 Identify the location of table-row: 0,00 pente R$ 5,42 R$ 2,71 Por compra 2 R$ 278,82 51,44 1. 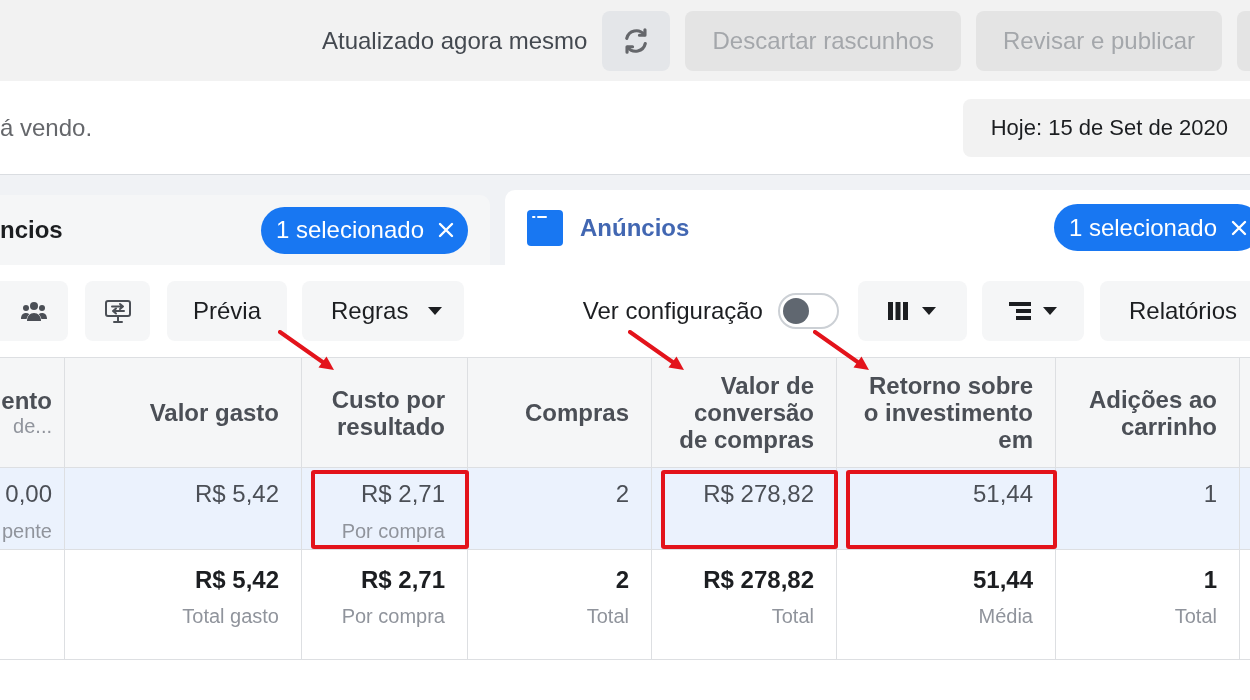
(625, 509).